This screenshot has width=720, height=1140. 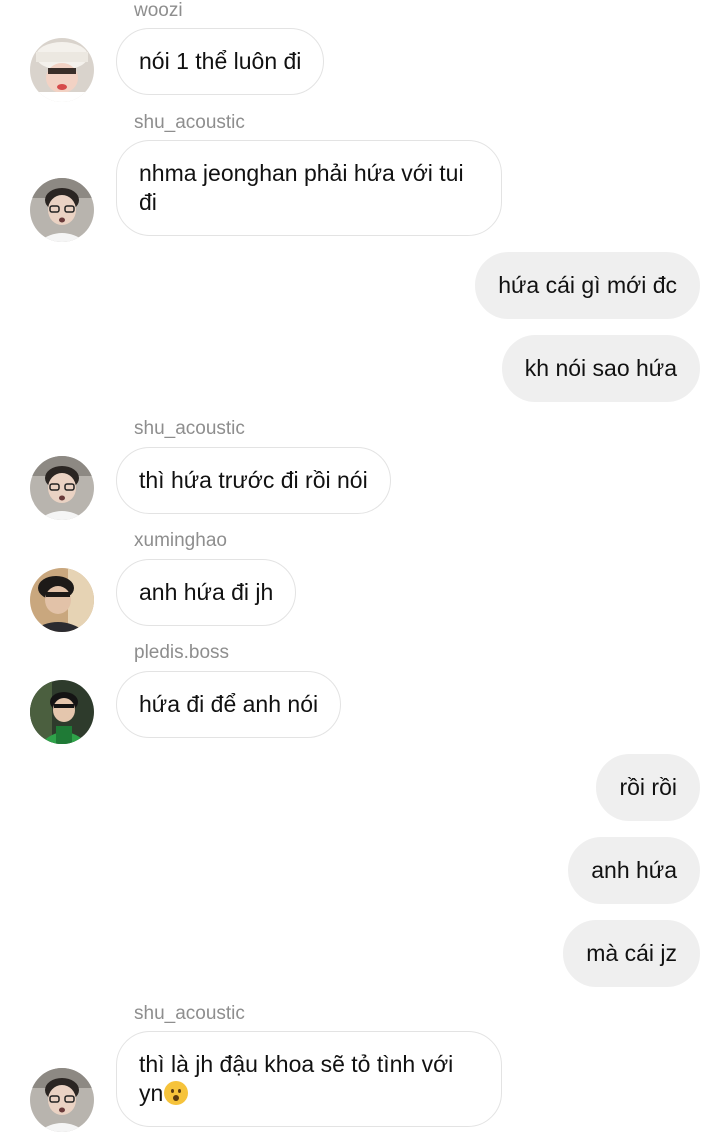 I want to click on message-text: thì hứa trước đi rồi nói, so click(x=253, y=480).